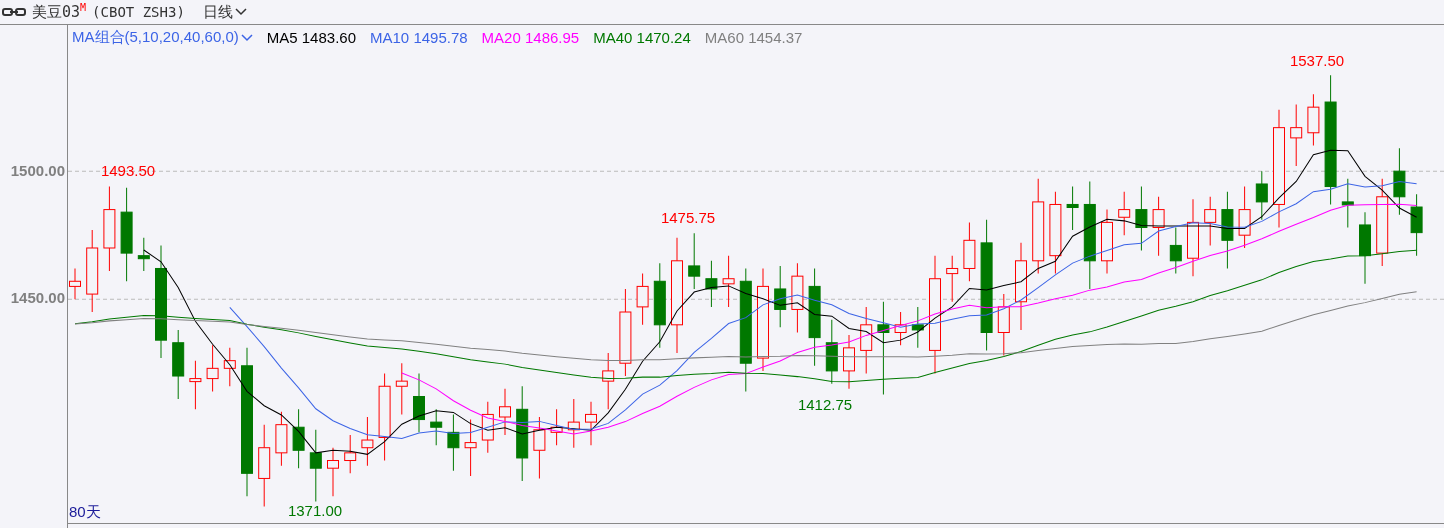  Describe the element at coordinates (37, 170) in the screenshot. I see `y-axis-label: 1500.00` at that location.